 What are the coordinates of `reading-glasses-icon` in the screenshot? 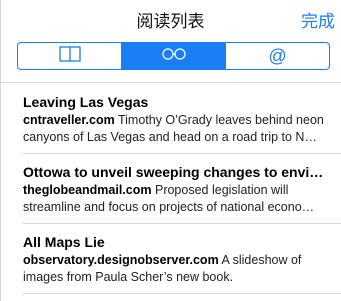 It's located at (174, 56).